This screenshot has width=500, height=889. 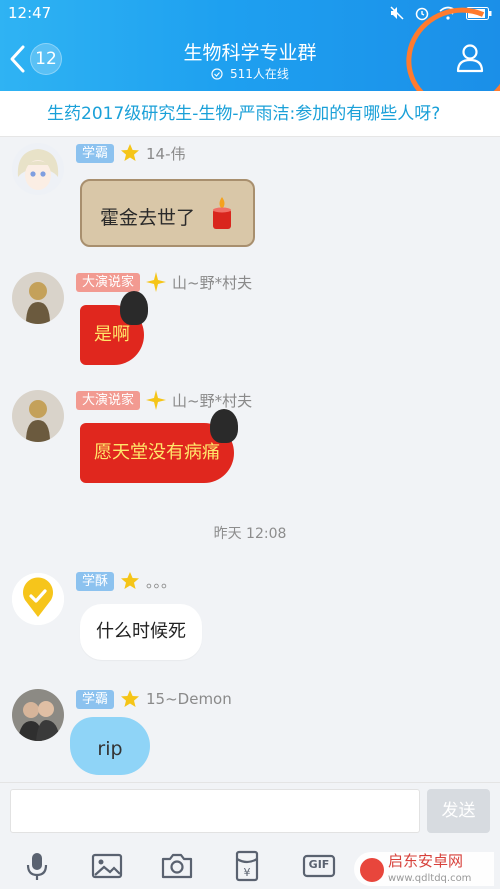 What do you see at coordinates (448, 15) in the screenshot?
I see `wifi-icon` at bounding box center [448, 15].